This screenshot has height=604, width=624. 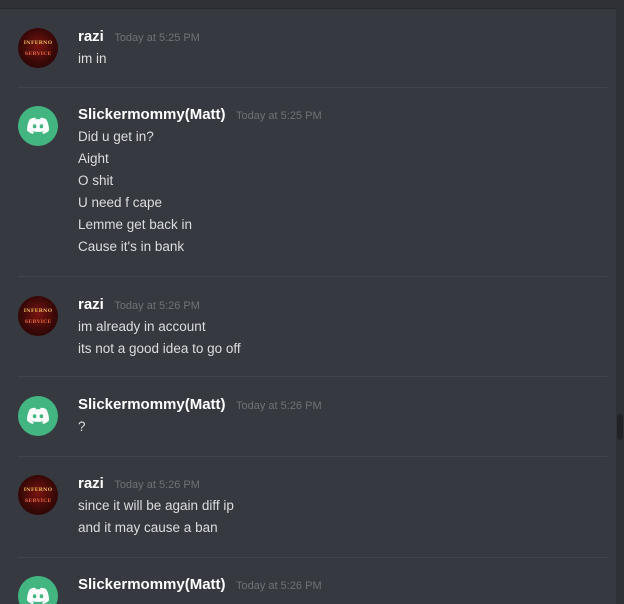 I want to click on message-text: im already in account, so click(x=142, y=326).